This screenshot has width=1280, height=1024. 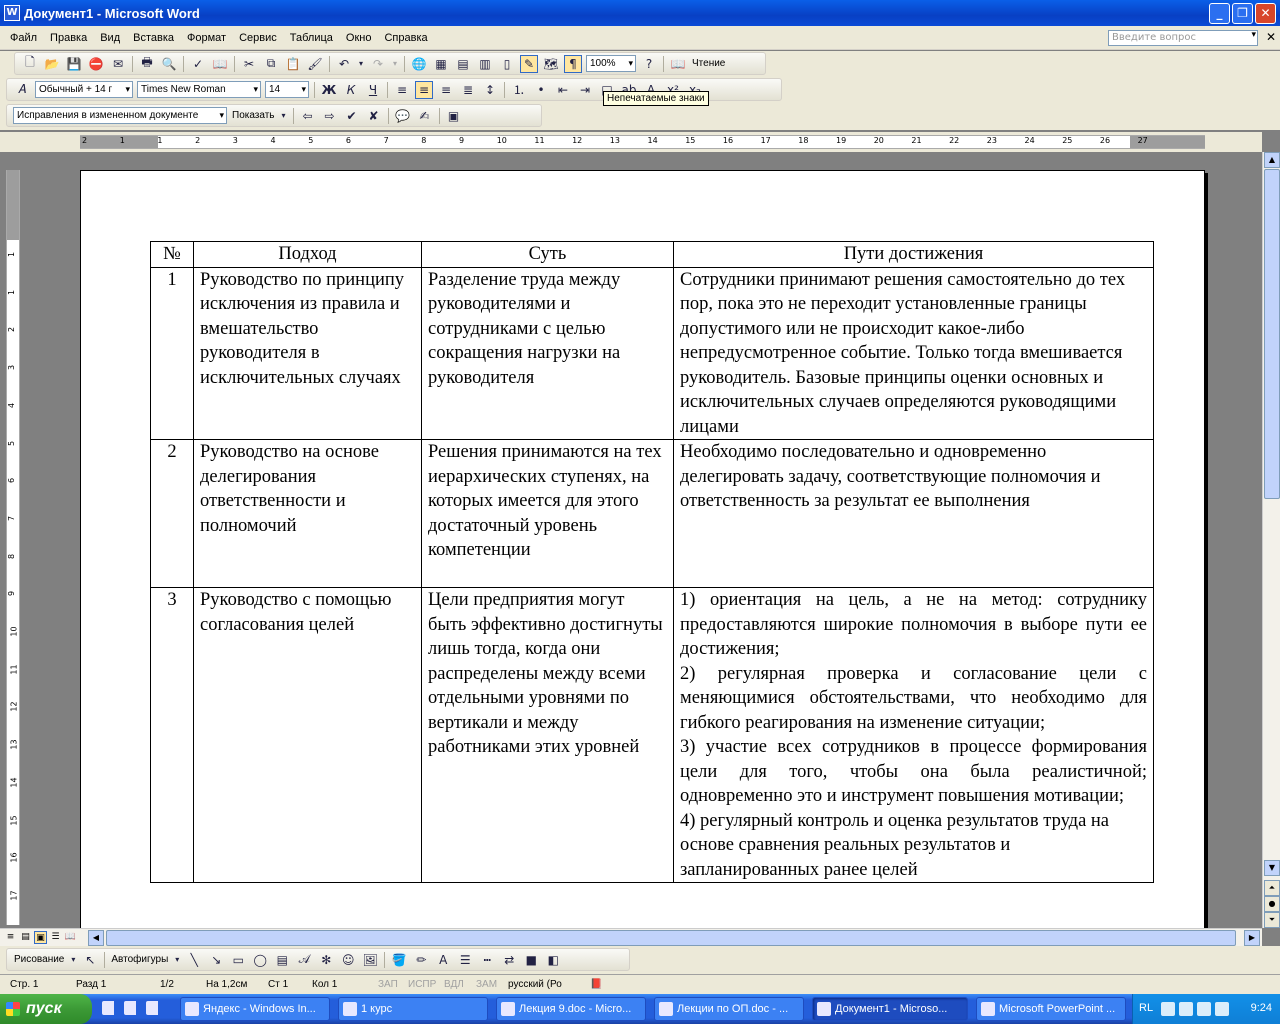 I want to click on previous-page-icon: ⏶, so click(x=1272, y=888).